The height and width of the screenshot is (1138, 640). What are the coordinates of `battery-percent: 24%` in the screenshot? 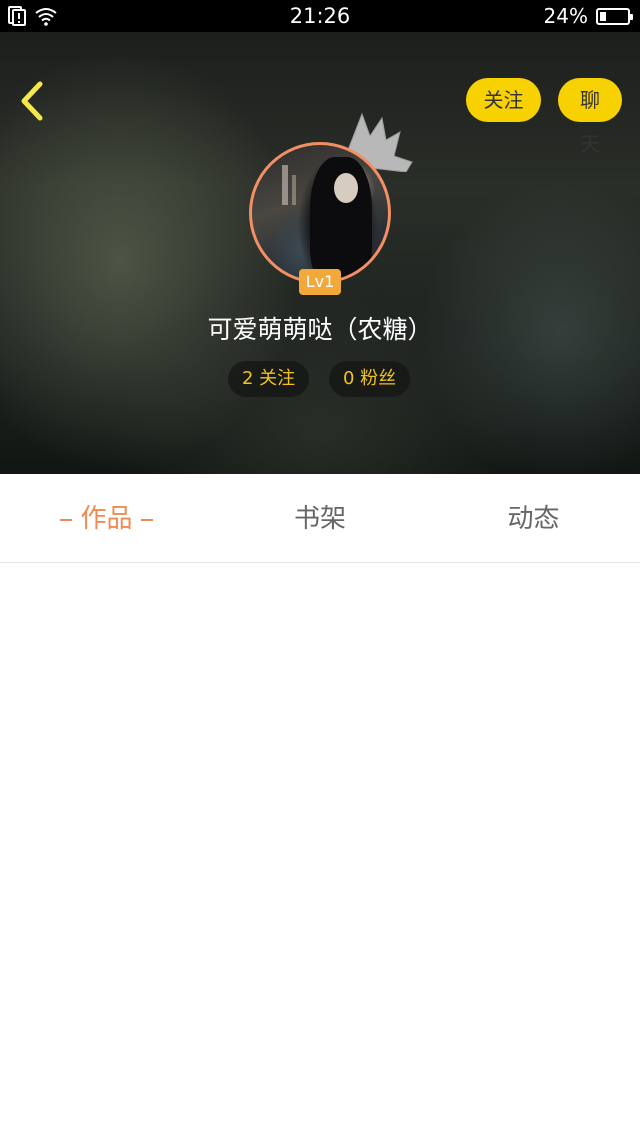 It's located at (565, 16).